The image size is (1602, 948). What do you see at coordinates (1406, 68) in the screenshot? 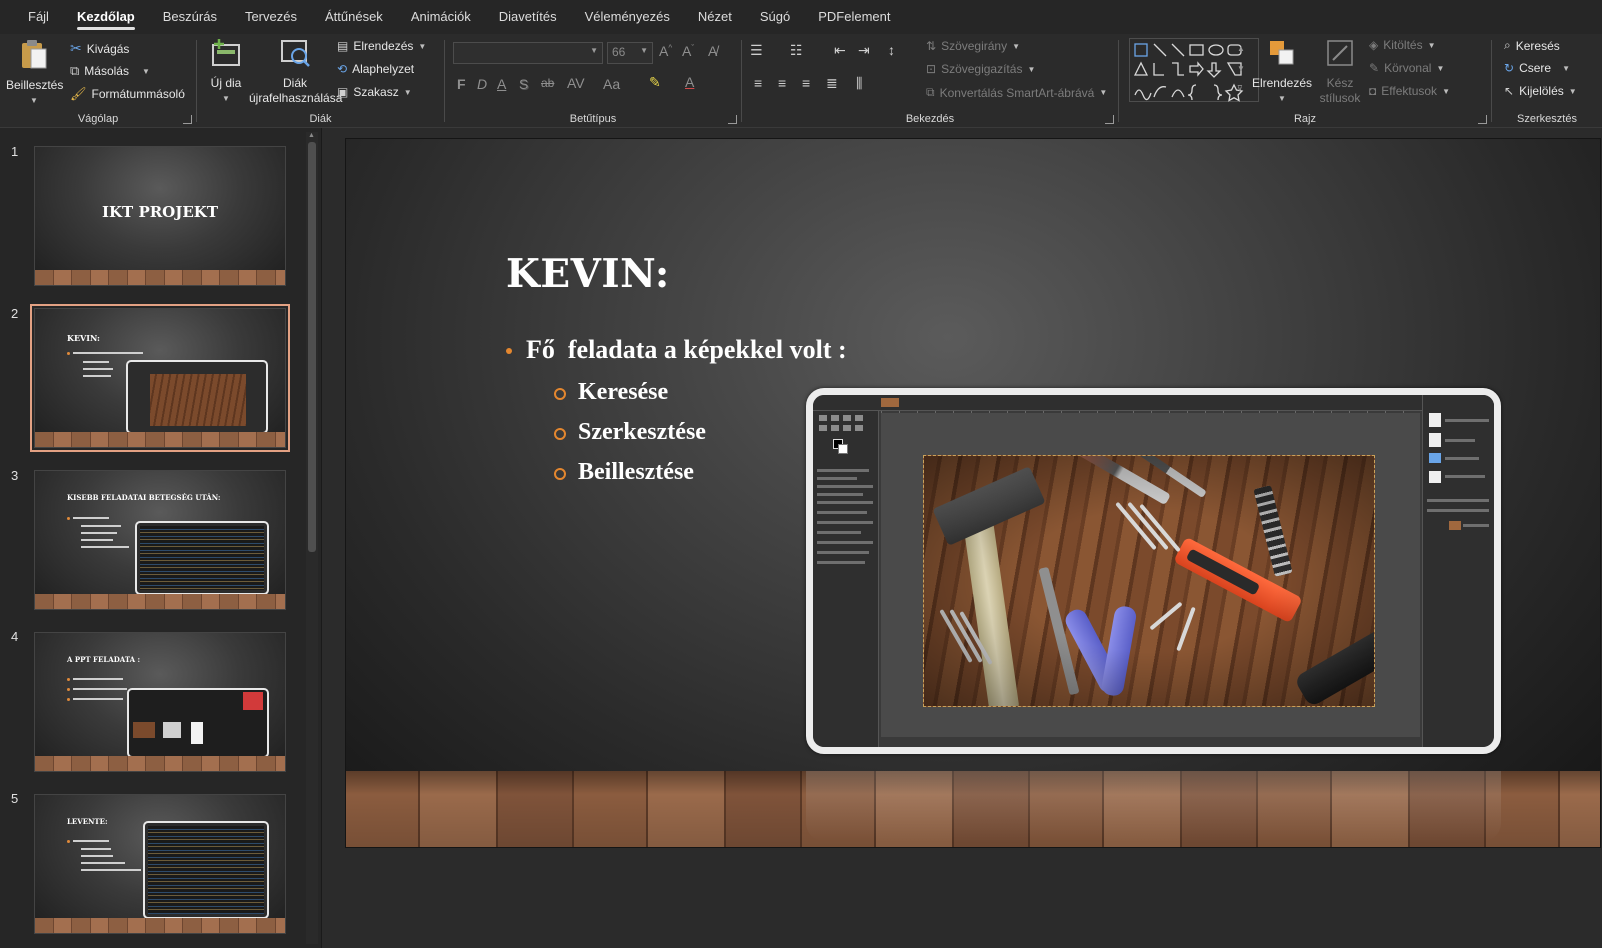
I see `shape-outline-button: ✎ Körvonal ▼` at bounding box center [1406, 68].